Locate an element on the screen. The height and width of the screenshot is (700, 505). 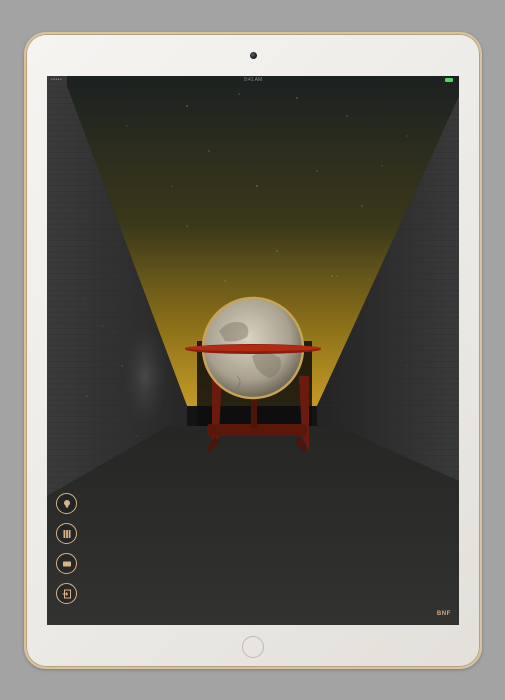
exit-icon is located at coordinates (66, 593).